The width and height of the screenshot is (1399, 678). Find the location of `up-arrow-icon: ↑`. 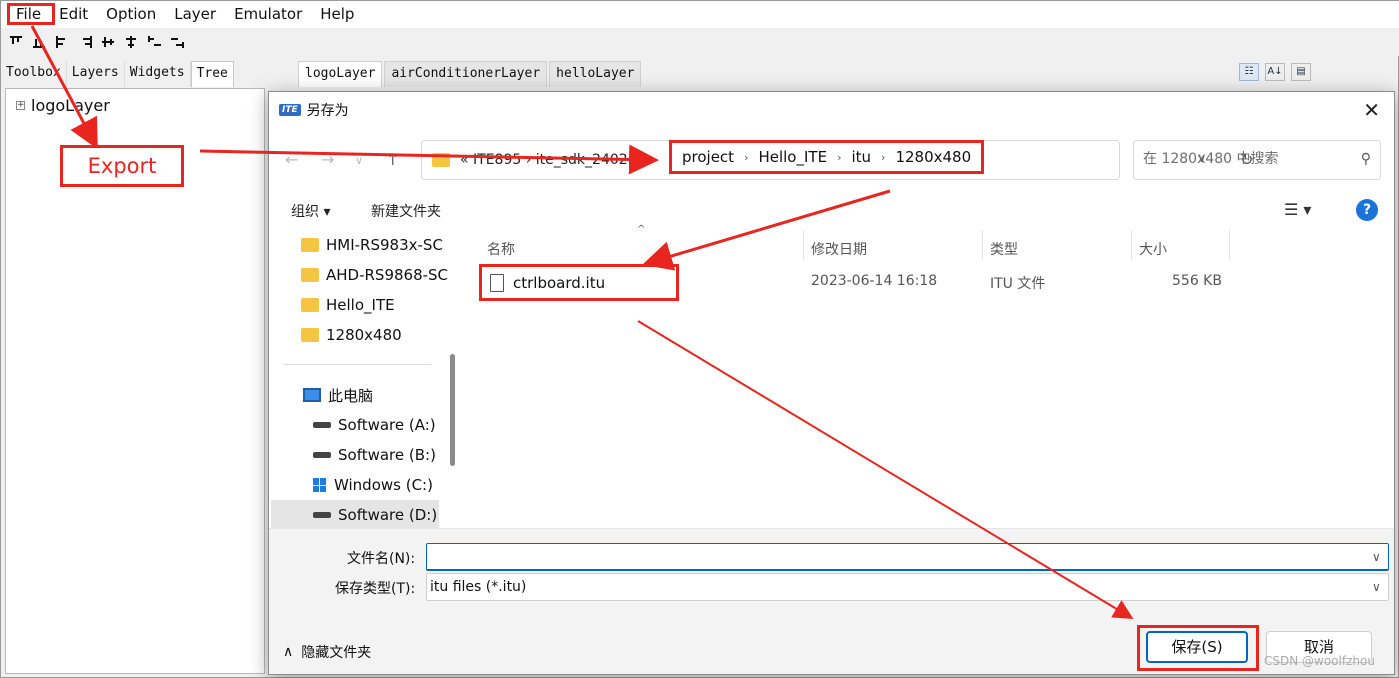

up-arrow-icon: ↑ is located at coordinates (392, 159).